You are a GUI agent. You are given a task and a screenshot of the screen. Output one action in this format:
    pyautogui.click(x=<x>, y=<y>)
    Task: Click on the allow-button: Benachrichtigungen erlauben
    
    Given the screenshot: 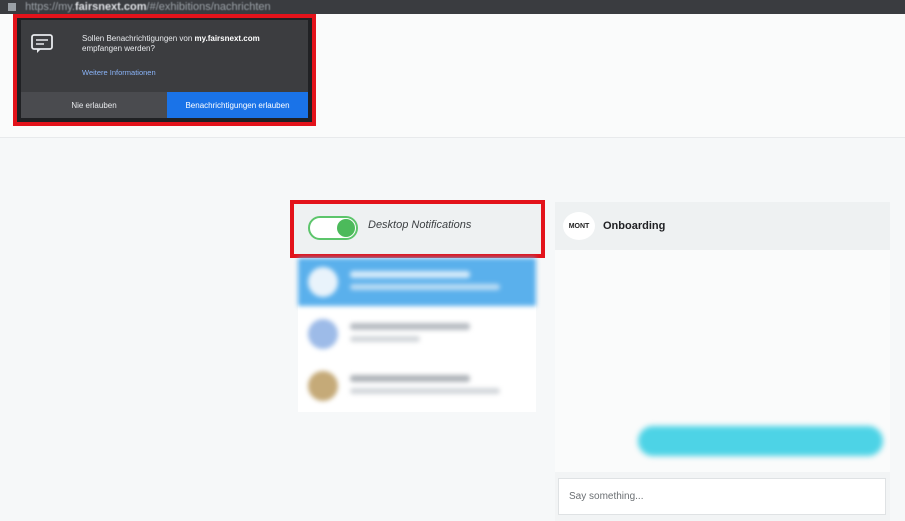 What is the action you would take?
    pyautogui.click(x=237, y=105)
    